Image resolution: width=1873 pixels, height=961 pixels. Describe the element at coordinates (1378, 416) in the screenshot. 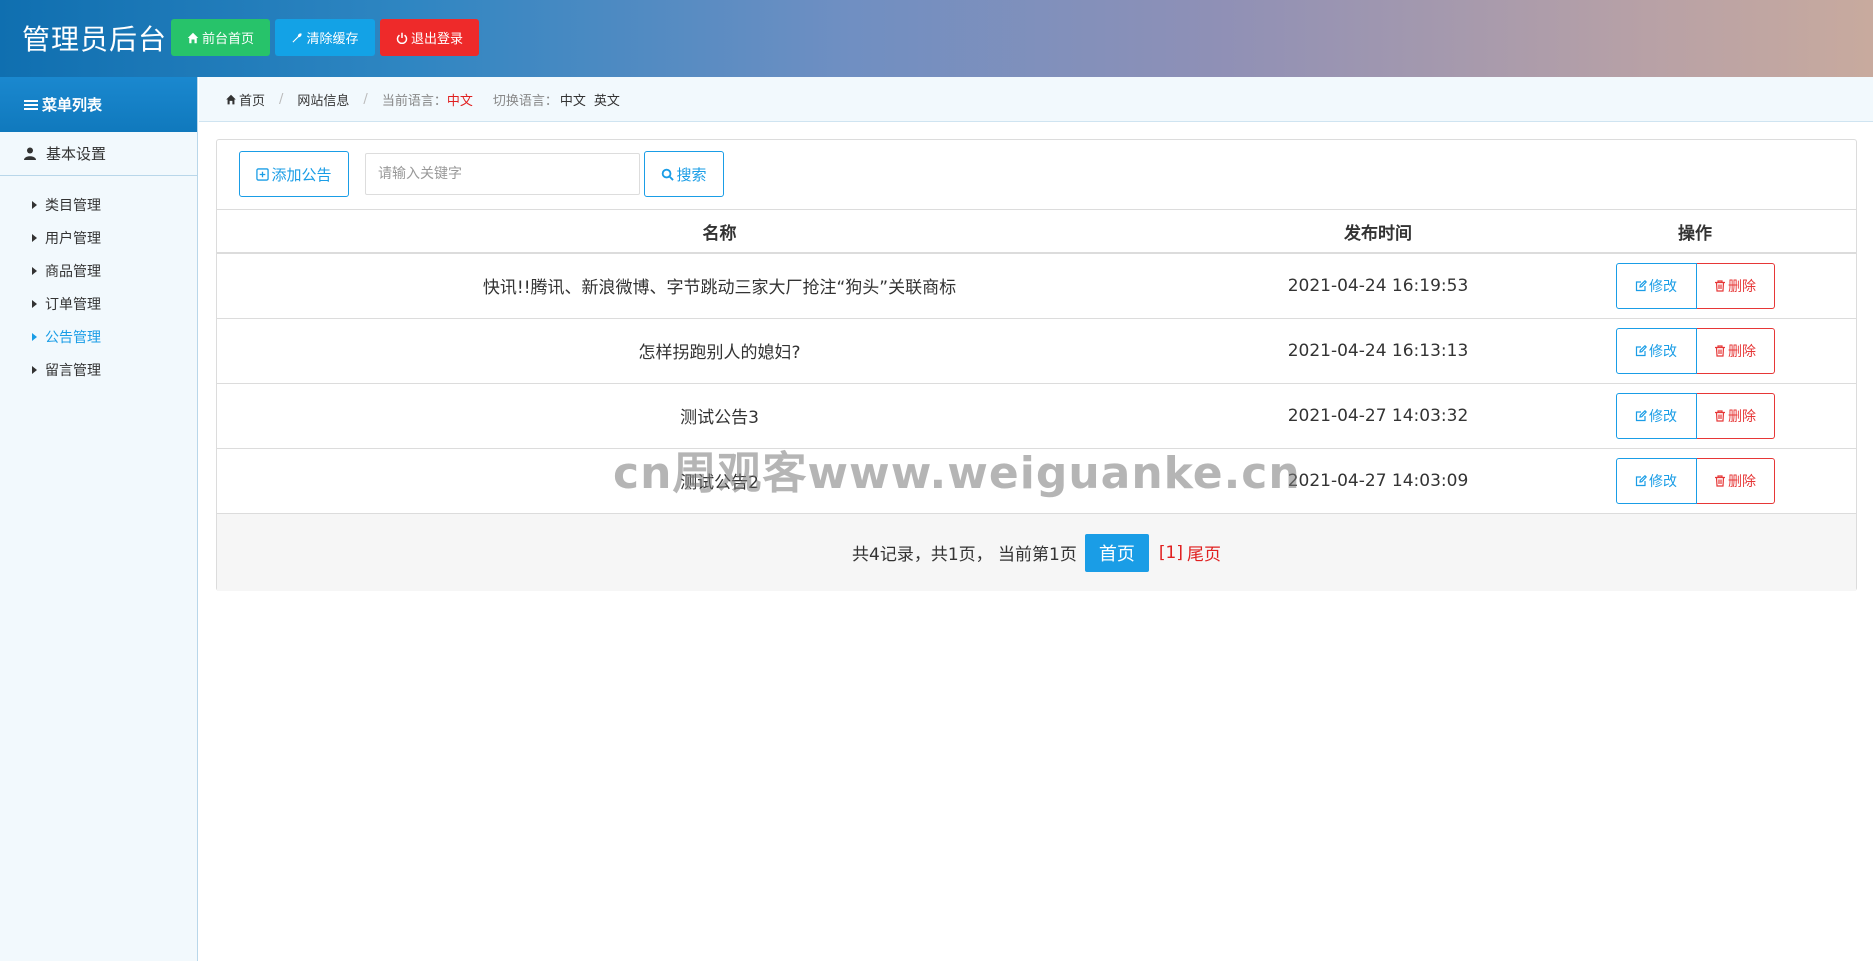

I see `announcement-time: 2021-04-27 14:03:32` at that location.